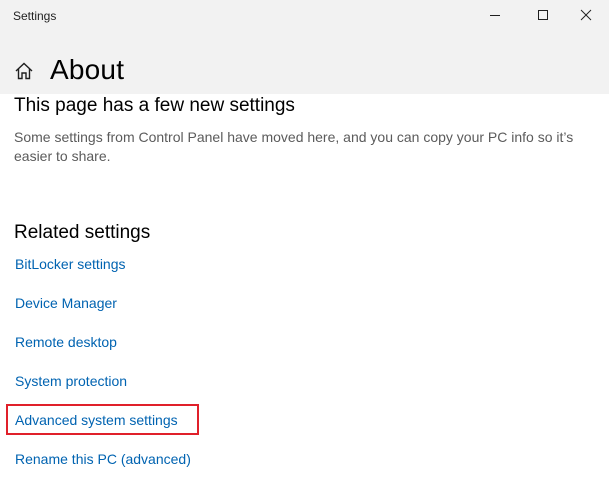  Describe the element at coordinates (35, 16) in the screenshot. I see `window-title: Settings` at that location.